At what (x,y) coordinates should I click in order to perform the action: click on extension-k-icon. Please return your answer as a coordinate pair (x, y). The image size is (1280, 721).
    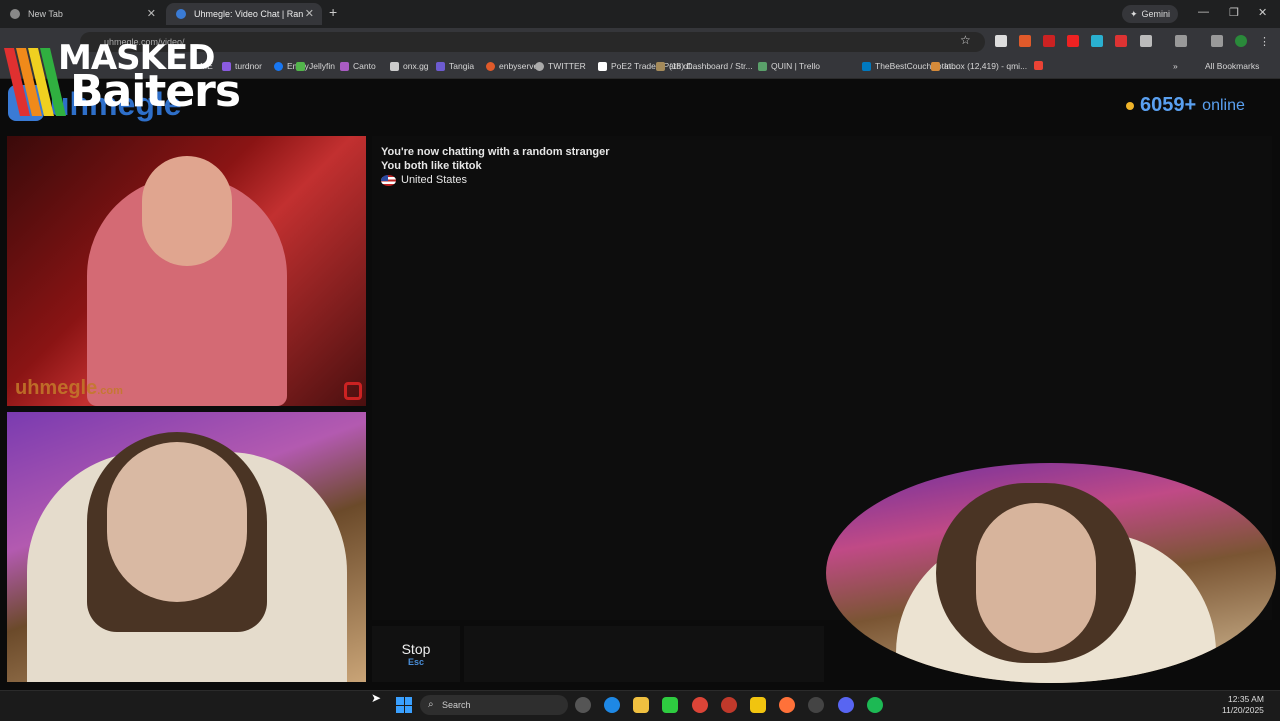
    Looking at the image, I should click on (1001, 41).